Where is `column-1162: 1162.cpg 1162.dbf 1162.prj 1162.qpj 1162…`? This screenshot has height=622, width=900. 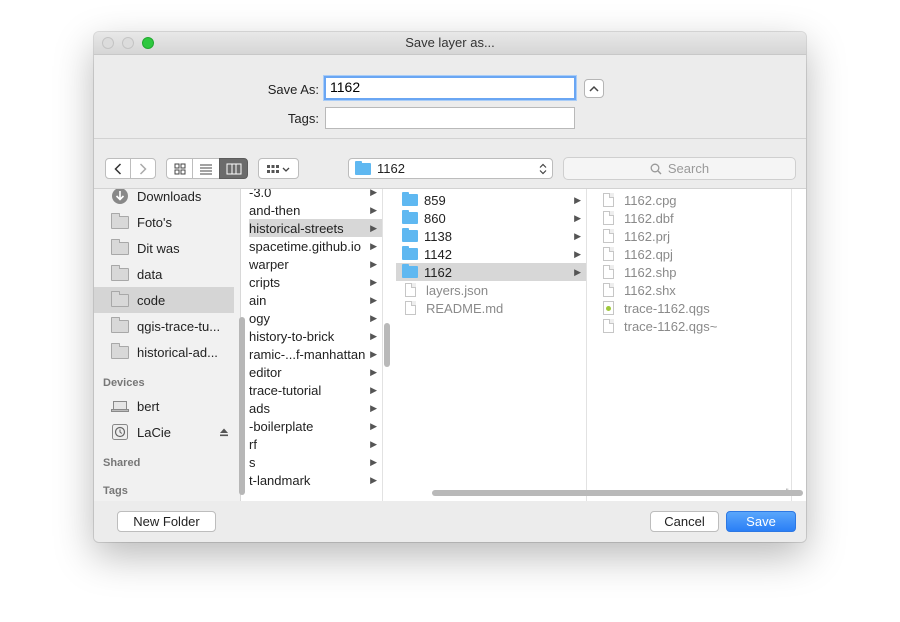
column-1162: 1162.cpg 1162.dbf 1162.prj 1162.qpj 1162… is located at coordinates (696, 345).